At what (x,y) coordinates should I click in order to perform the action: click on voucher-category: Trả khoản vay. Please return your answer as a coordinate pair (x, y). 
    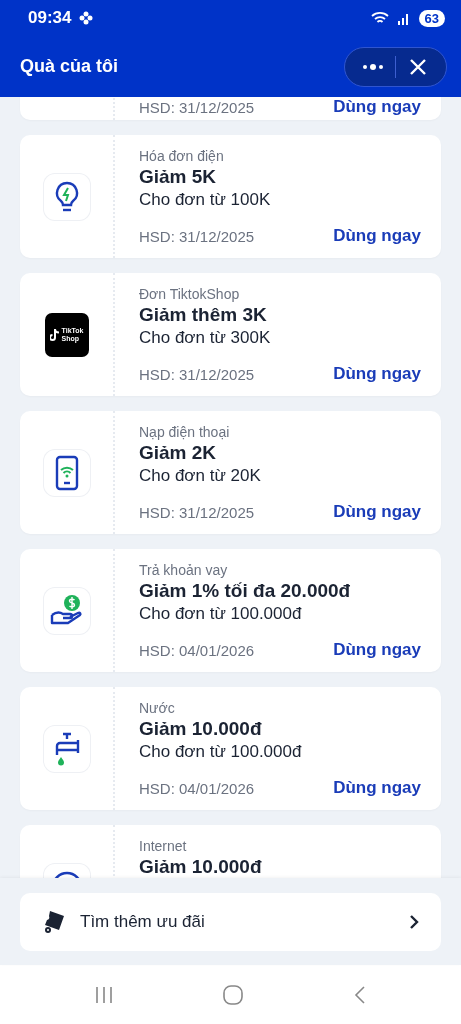
    Looking at the image, I should click on (184, 570).